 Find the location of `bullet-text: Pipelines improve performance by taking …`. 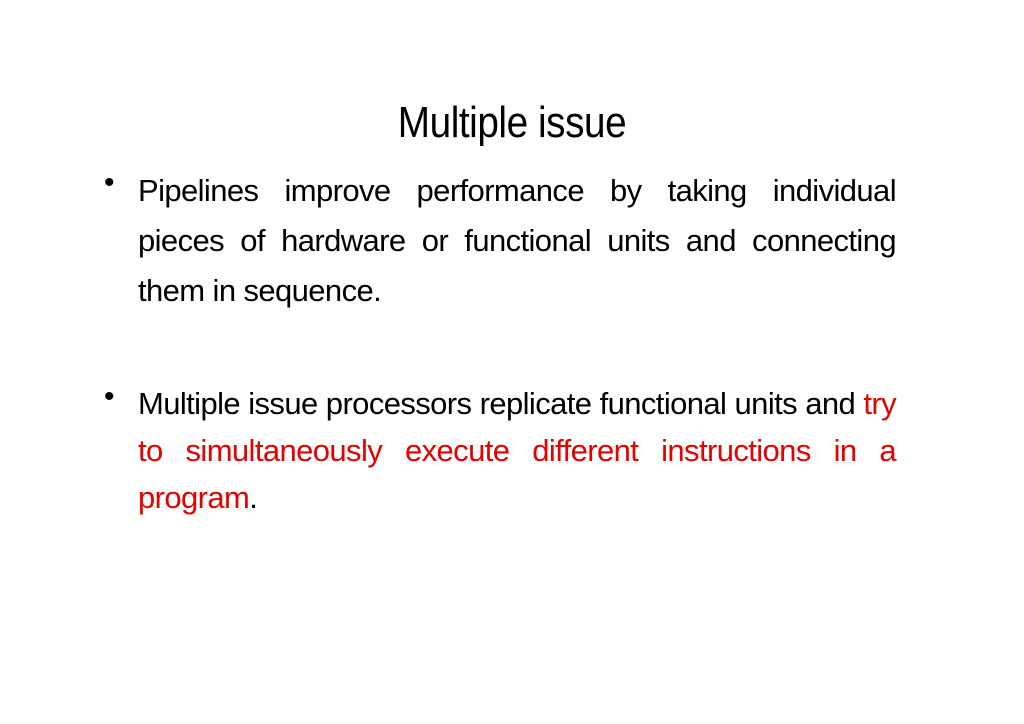

bullet-text: Pipelines improve performance by taking … is located at coordinates (517, 240).